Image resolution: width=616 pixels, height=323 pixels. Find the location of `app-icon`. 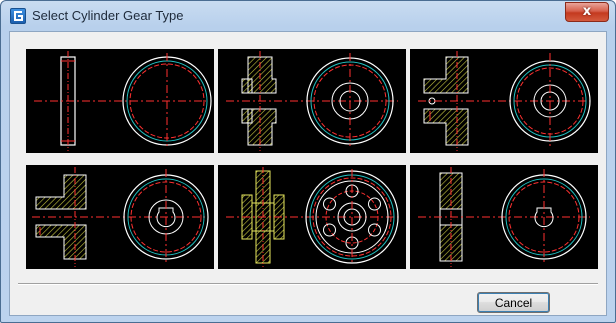

app-icon is located at coordinates (18, 16).